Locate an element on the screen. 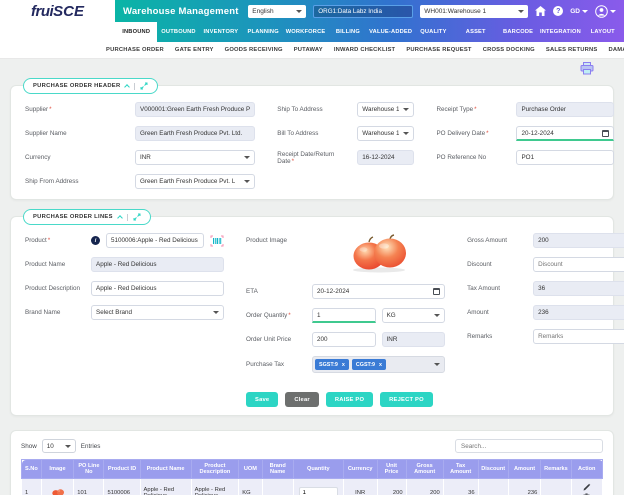  help-button: ? is located at coordinates (558, 11).